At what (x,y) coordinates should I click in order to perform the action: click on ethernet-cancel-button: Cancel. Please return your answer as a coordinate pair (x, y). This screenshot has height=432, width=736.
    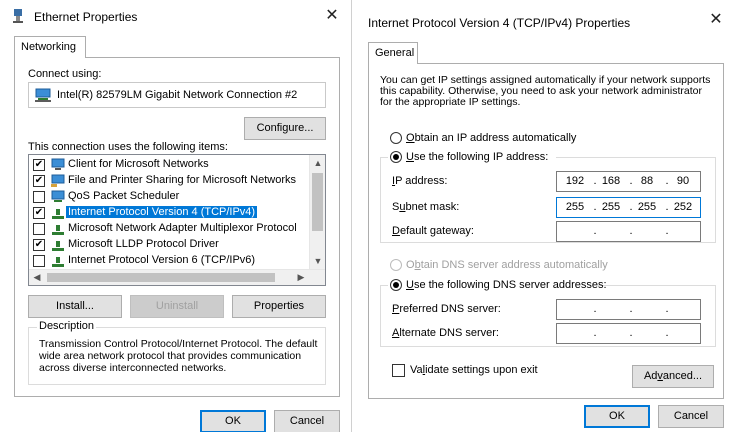
    Looking at the image, I should click on (307, 421).